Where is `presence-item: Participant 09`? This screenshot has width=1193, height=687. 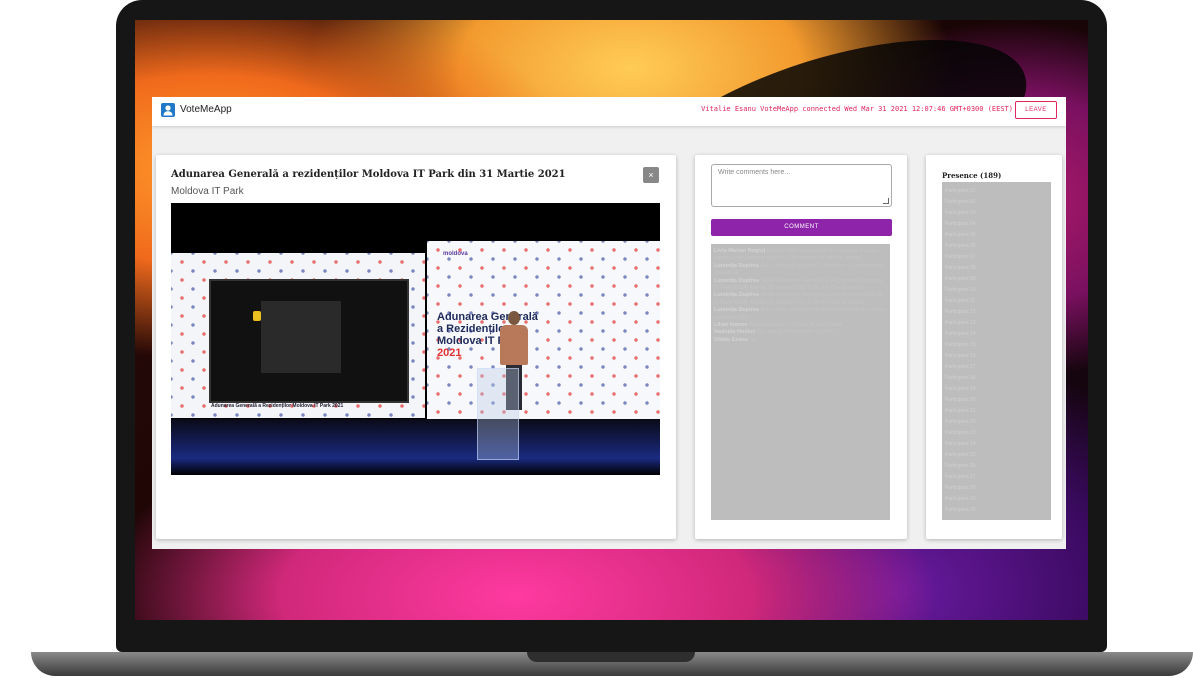
presence-item: Participant 09 is located at coordinates (960, 279).